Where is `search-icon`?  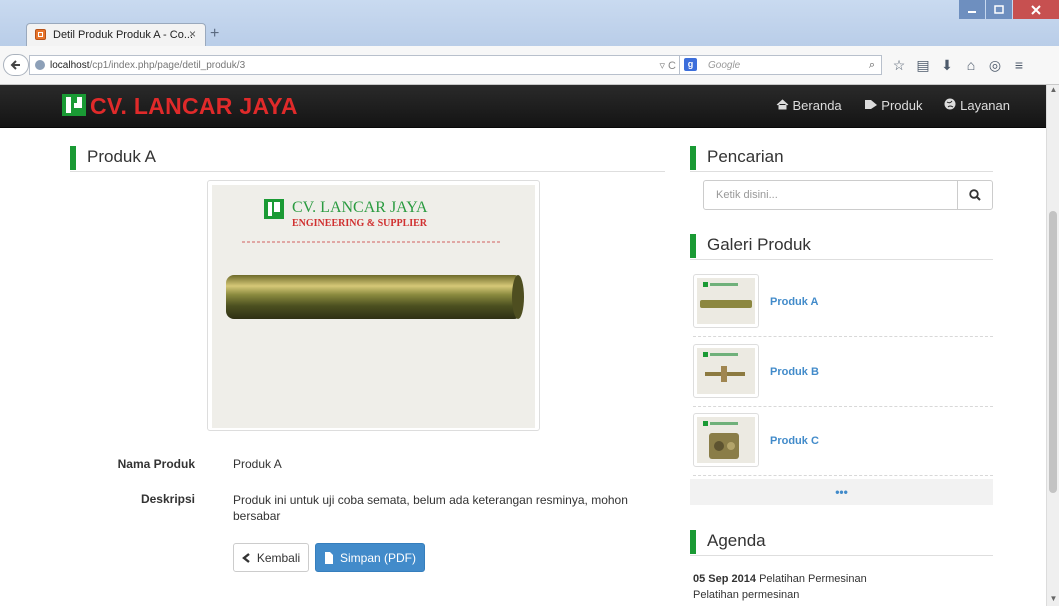 search-icon is located at coordinates (975, 195).